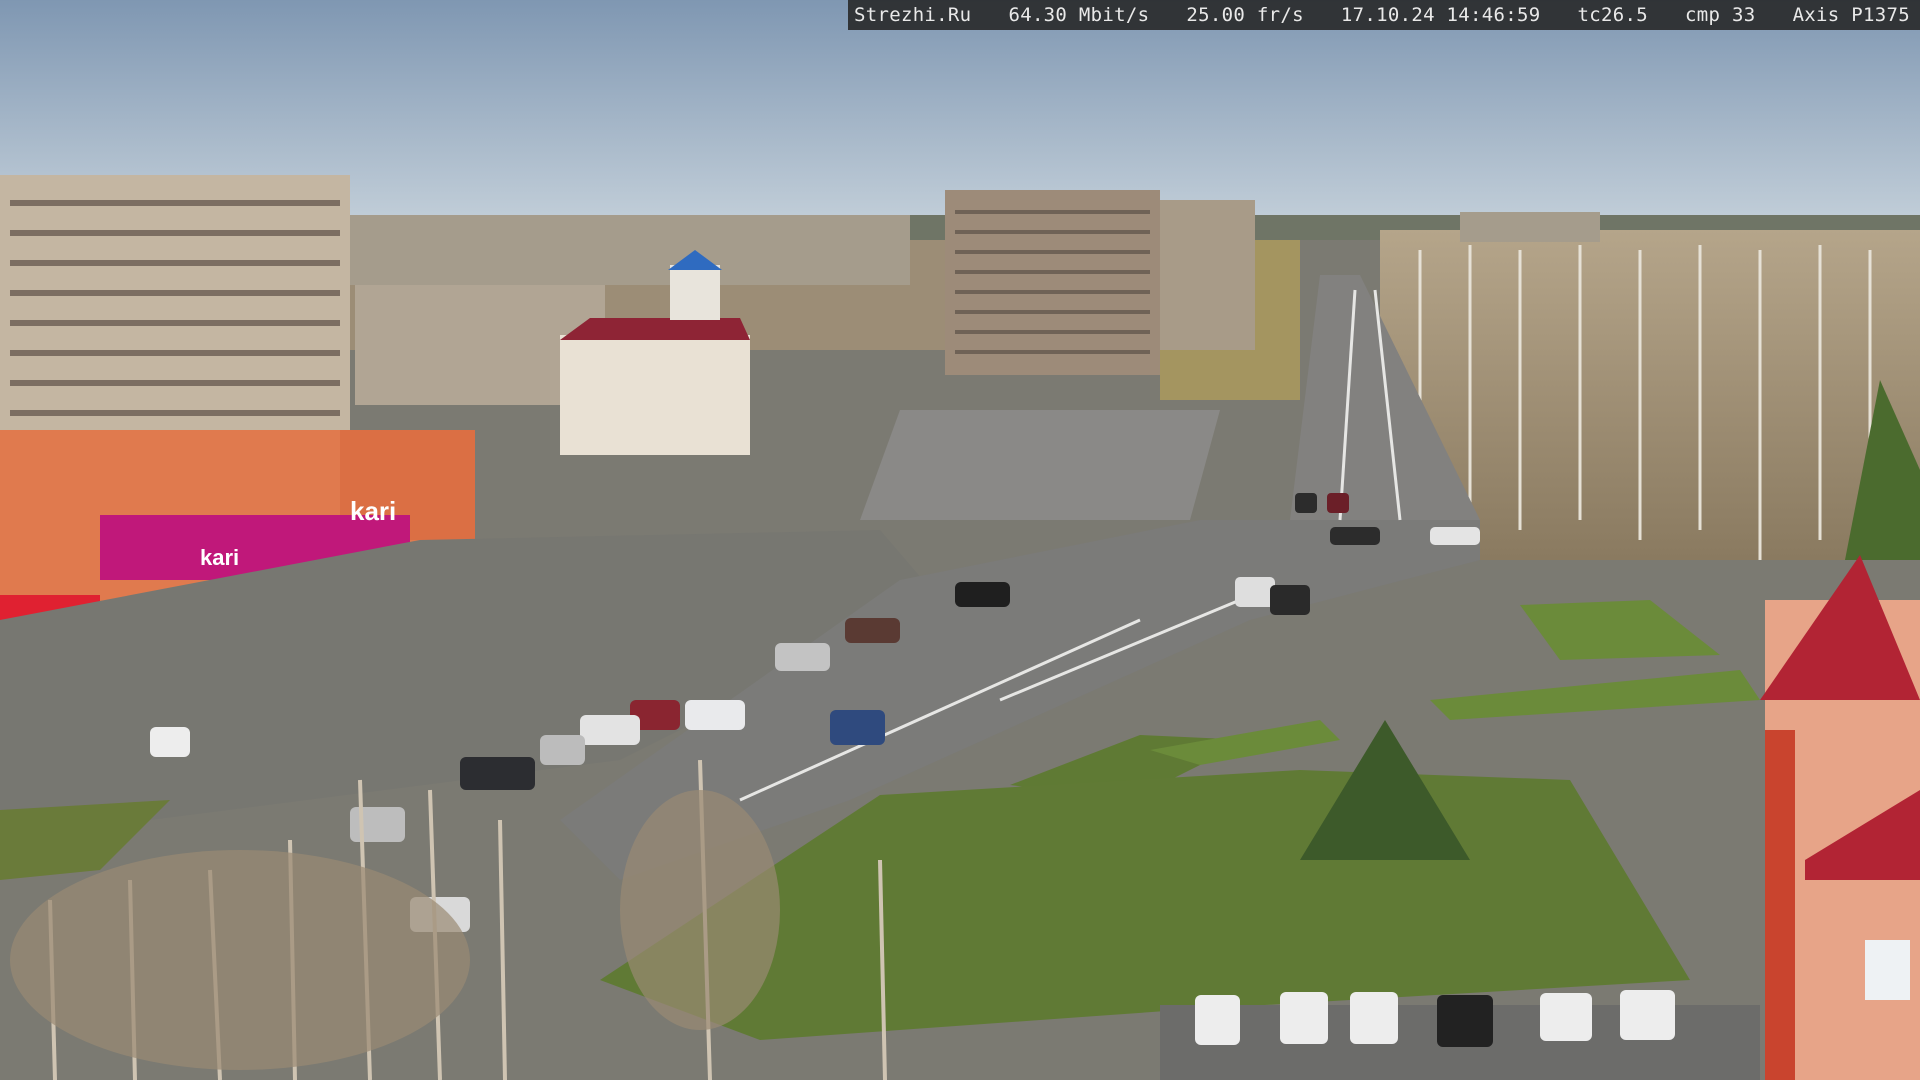 This screenshot has height=1080, width=1920. What do you see at coordinates (1040, 465) in the screenshot?
I see `plaza-center` at bounding box center [1040, 465].